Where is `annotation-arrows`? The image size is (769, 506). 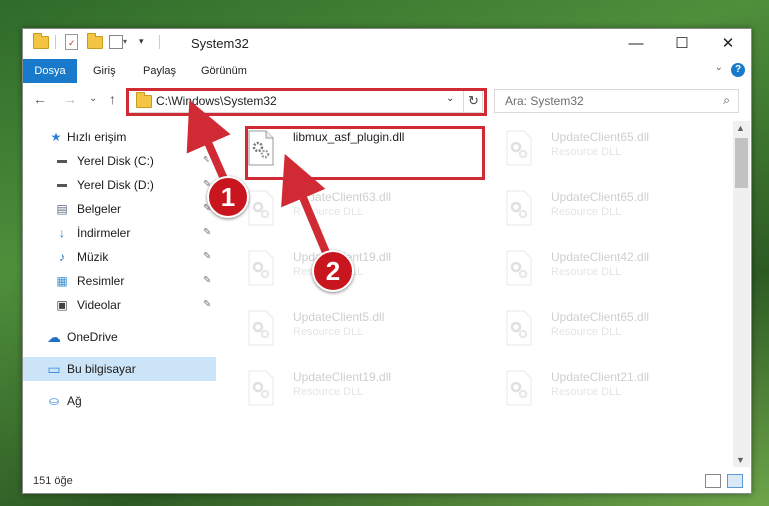
annotation-arrows is located at coordinates (261, 182).